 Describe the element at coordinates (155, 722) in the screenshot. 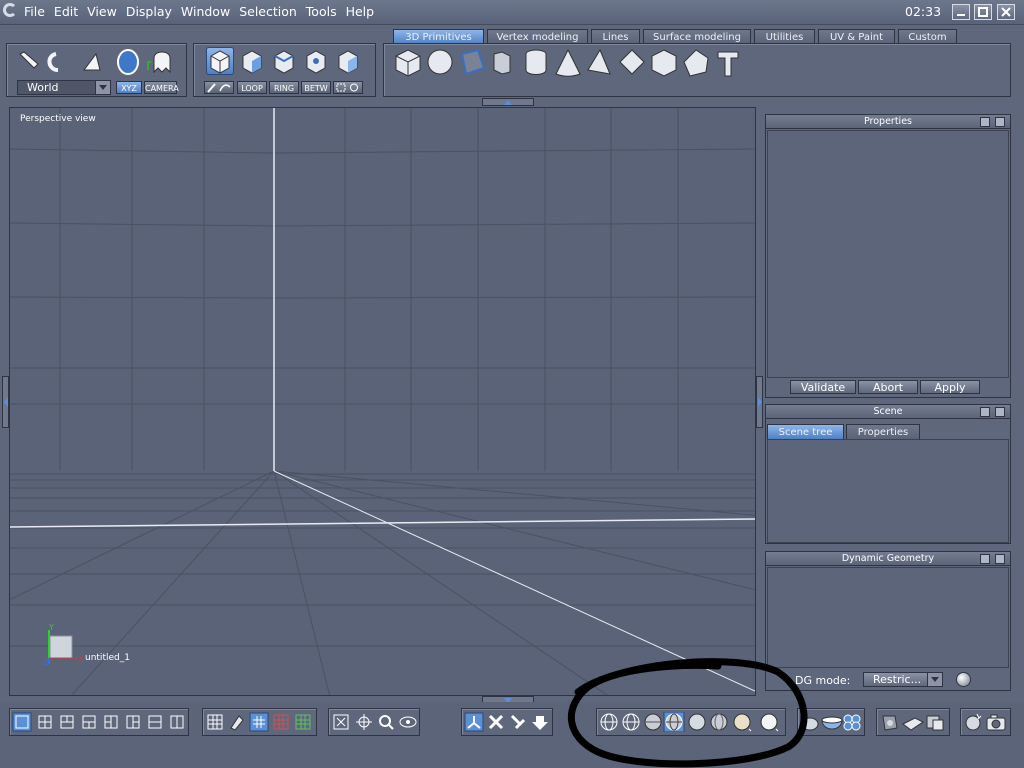

I see `layout-horizontal-icon` at that location.